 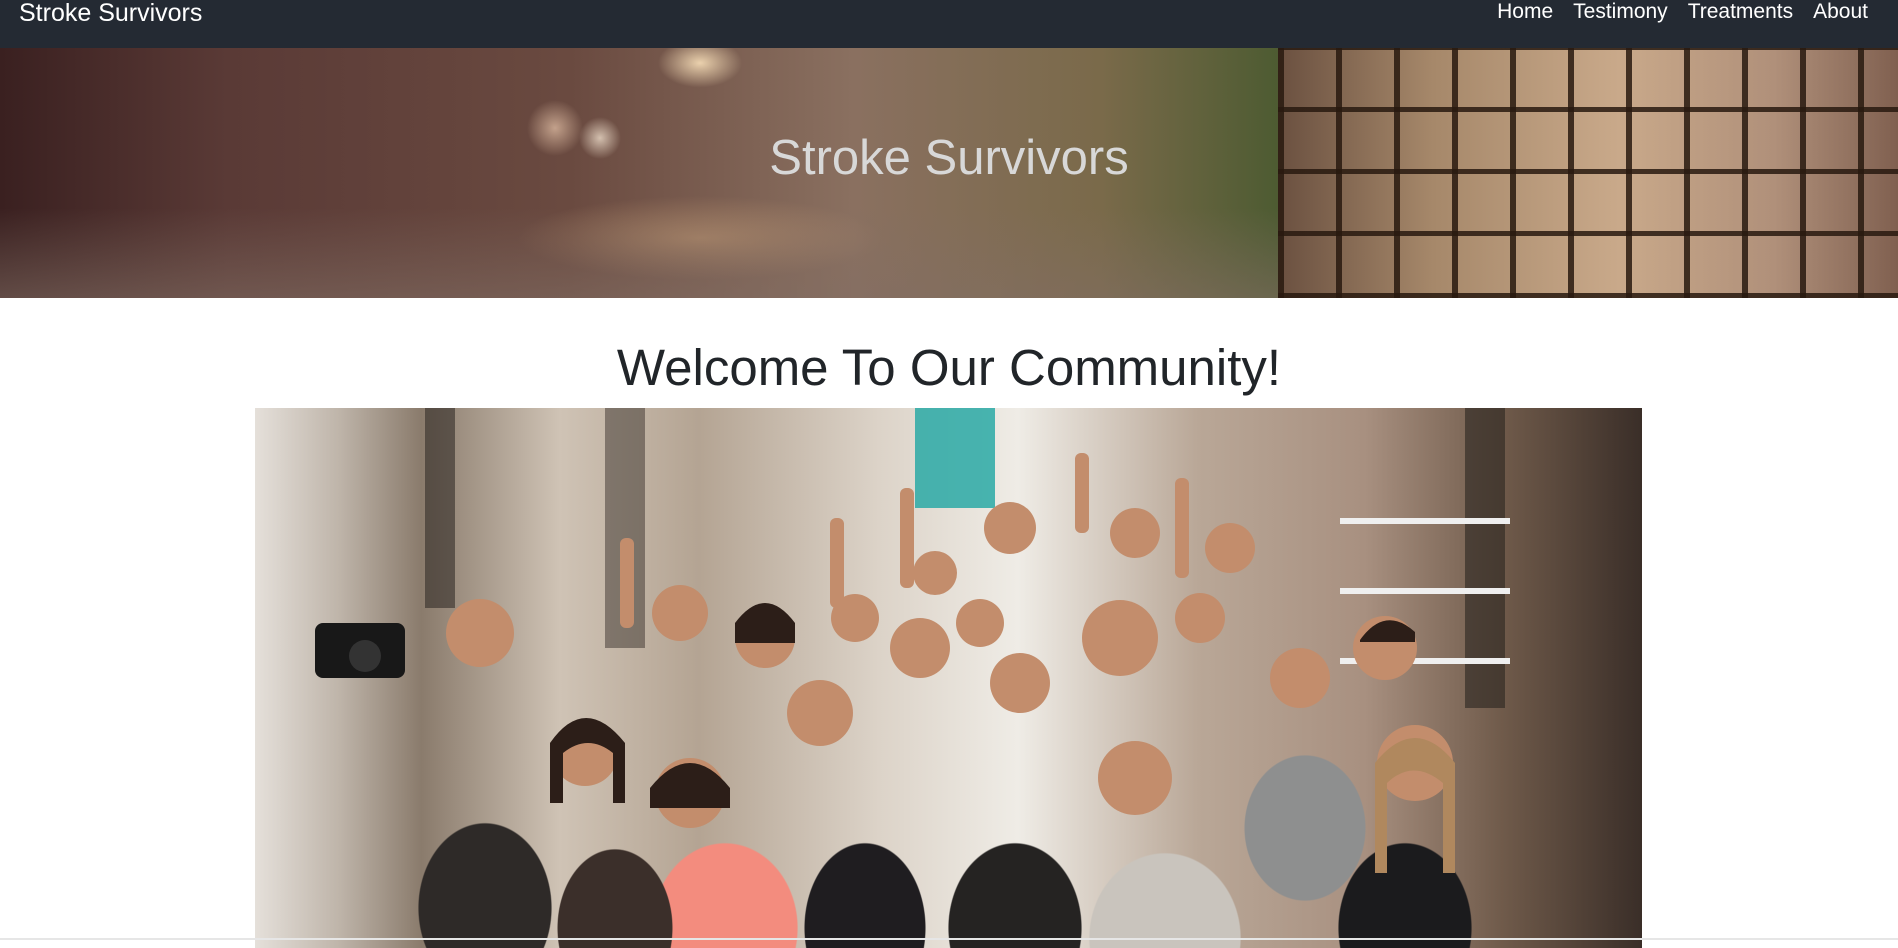 I want to click on page-divider, so click(x=949, y=939).